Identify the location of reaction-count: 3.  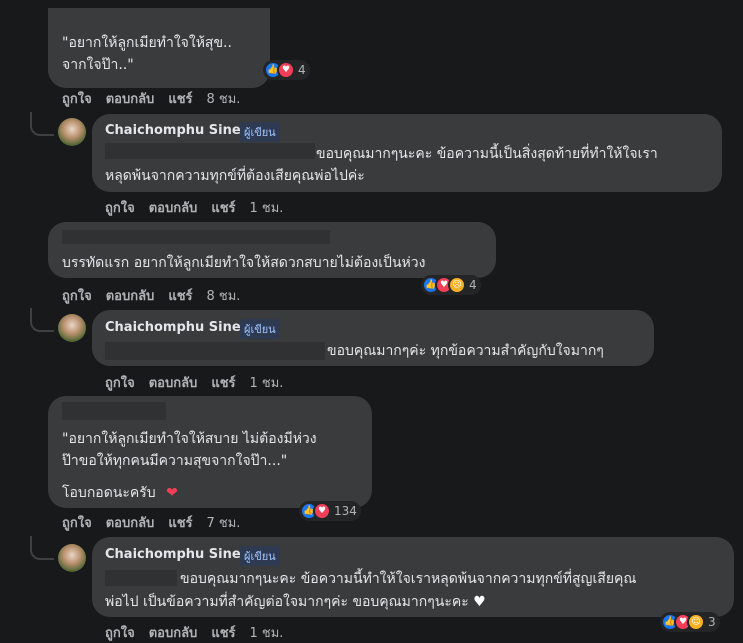
(712, 622).